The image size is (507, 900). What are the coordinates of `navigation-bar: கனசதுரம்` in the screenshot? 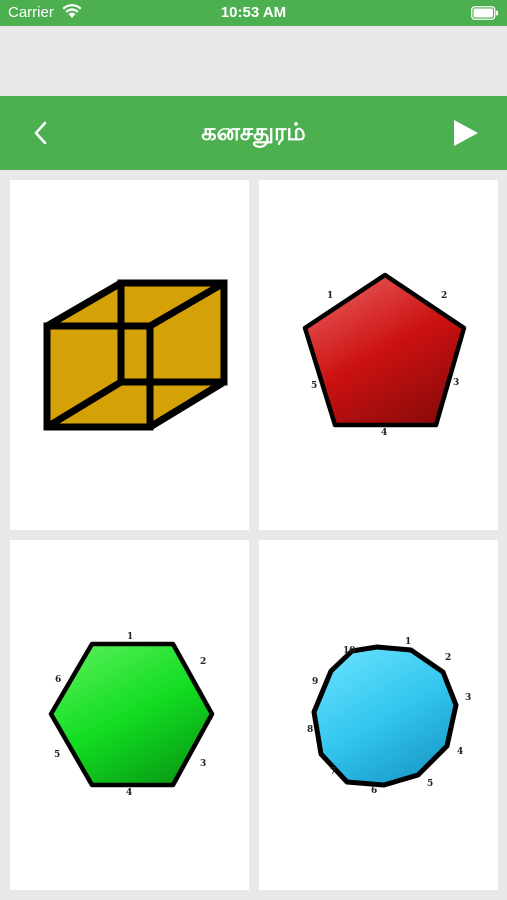 It's located at (253, 133).